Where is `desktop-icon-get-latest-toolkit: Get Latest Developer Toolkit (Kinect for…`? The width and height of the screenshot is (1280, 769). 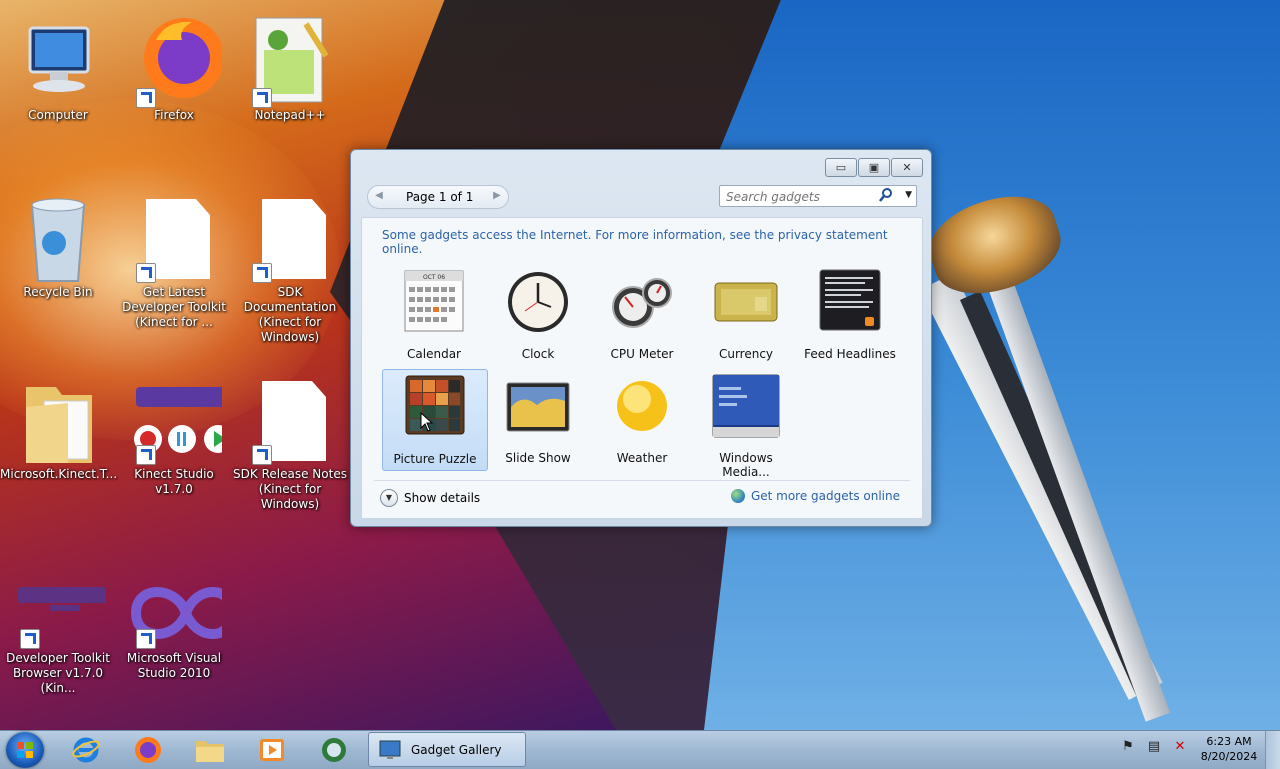 desktop-icon-get-latest-toolkit: Get Latest Developer Toolkit (Kinect for… is located at coordinates (174, 262).